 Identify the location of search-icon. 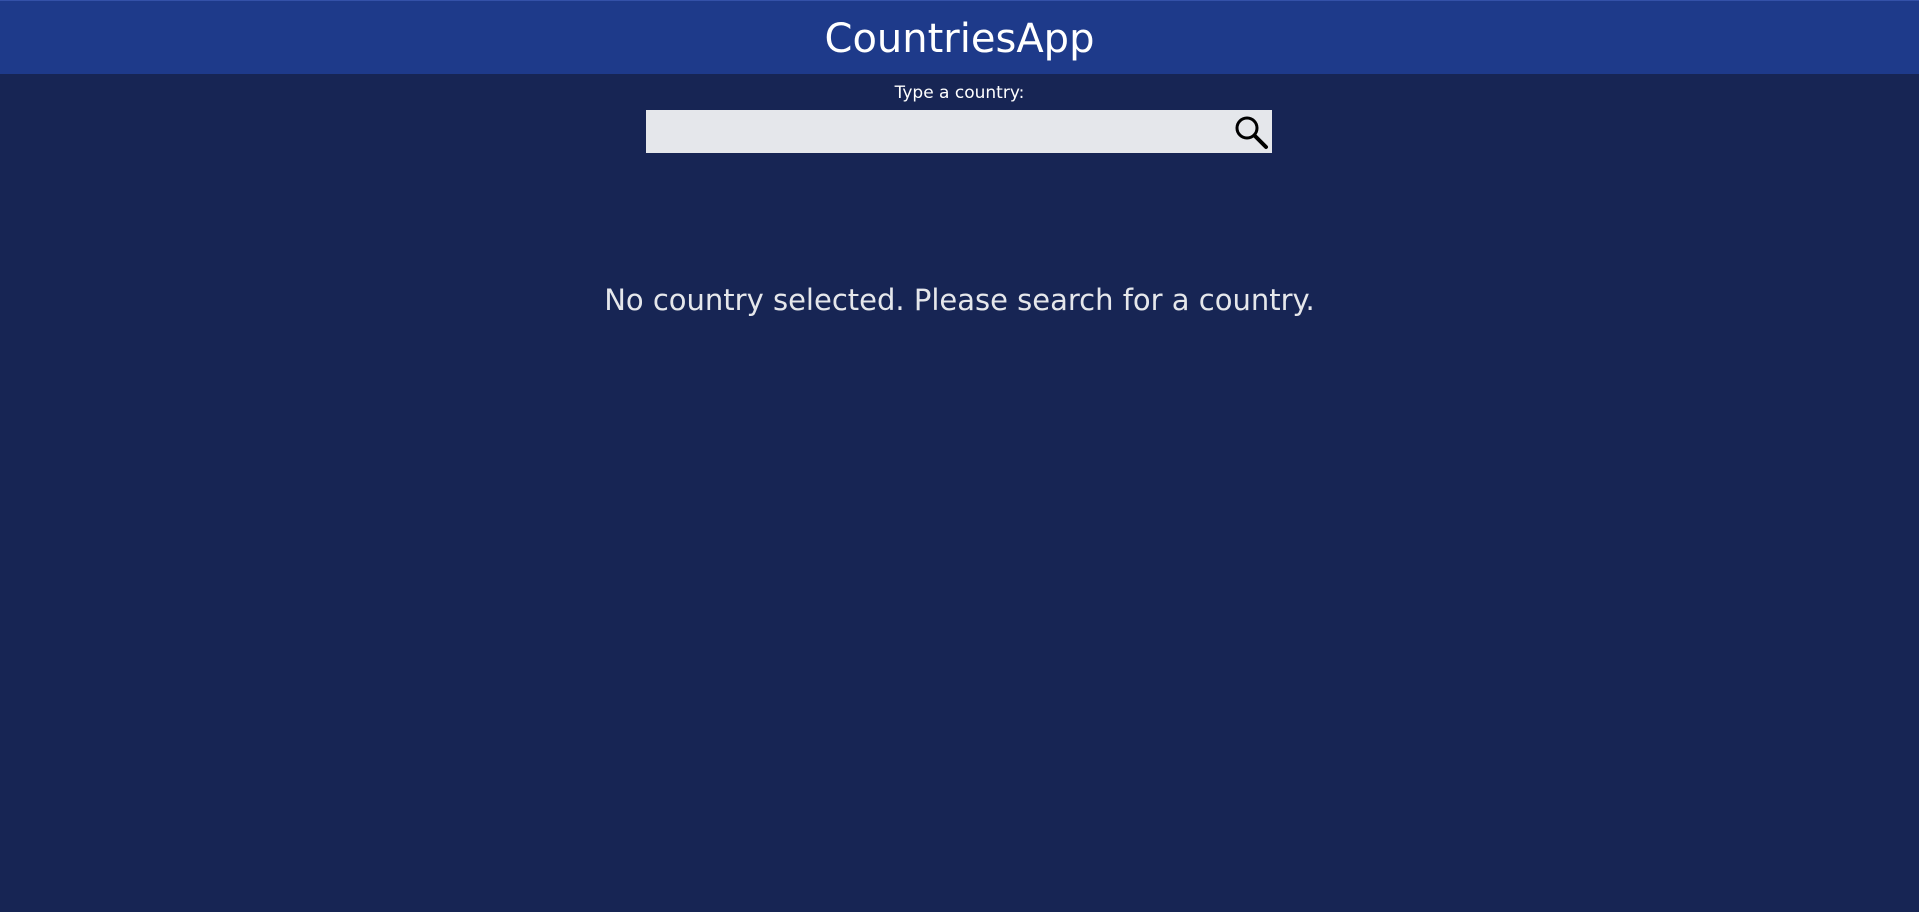
(1251, 132).